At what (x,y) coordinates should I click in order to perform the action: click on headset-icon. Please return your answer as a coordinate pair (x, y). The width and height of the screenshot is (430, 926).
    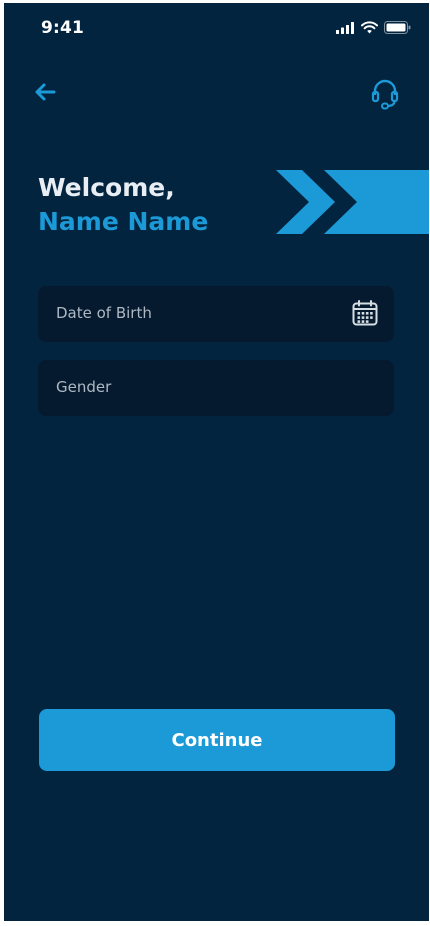
    Looking at the image, I should click on (385, 94).